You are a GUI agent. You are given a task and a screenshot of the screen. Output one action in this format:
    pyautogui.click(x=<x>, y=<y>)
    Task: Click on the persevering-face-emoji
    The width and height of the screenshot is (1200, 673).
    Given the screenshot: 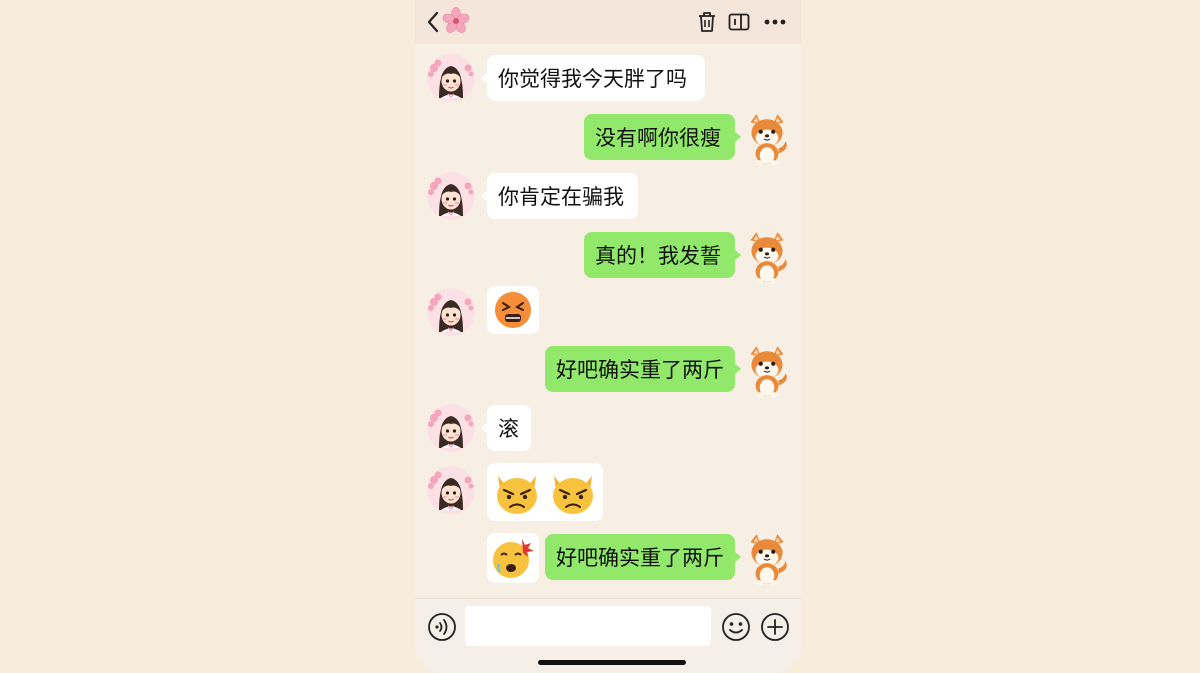 What is the action you would take?
    pyautogui.click(x=513, y=310)
    